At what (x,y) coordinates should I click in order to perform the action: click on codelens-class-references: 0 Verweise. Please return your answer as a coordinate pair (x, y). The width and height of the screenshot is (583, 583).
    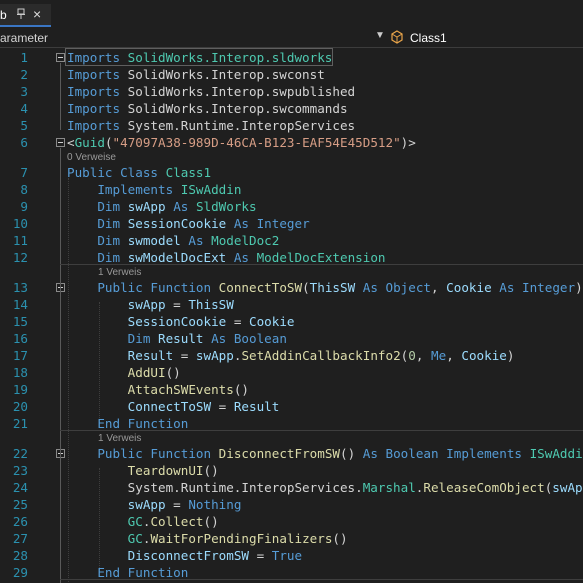
    Looking at the image, I should click on (91, 158).